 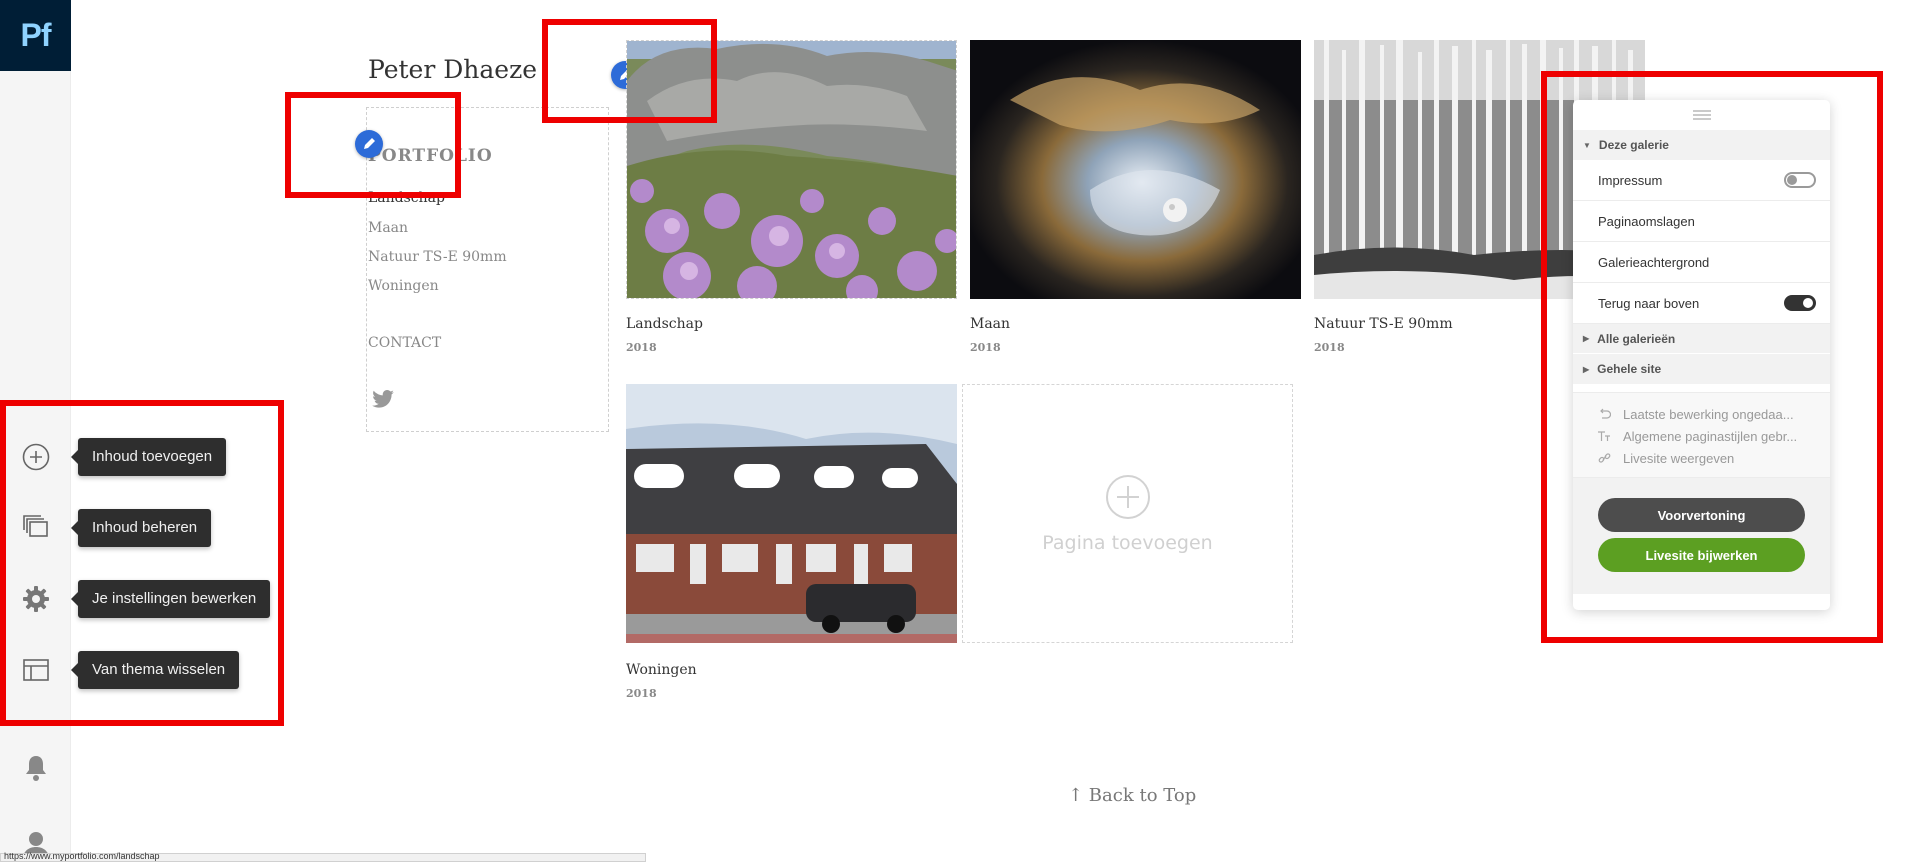 I want to click on row-back-to-top-label: Terug naar boven, so click(x=1649, y=303).